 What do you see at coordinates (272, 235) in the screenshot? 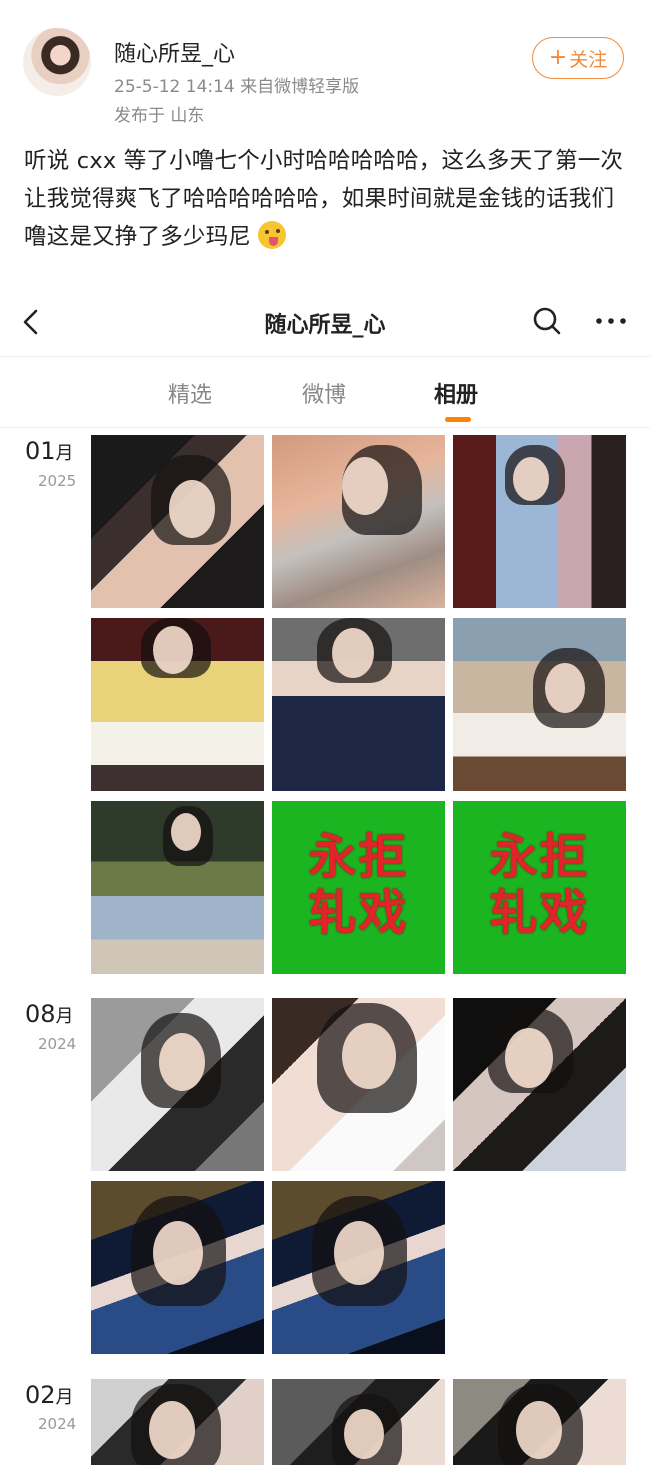
I see `tongue-out-emoji-icon` at bounding box center [272, 235].